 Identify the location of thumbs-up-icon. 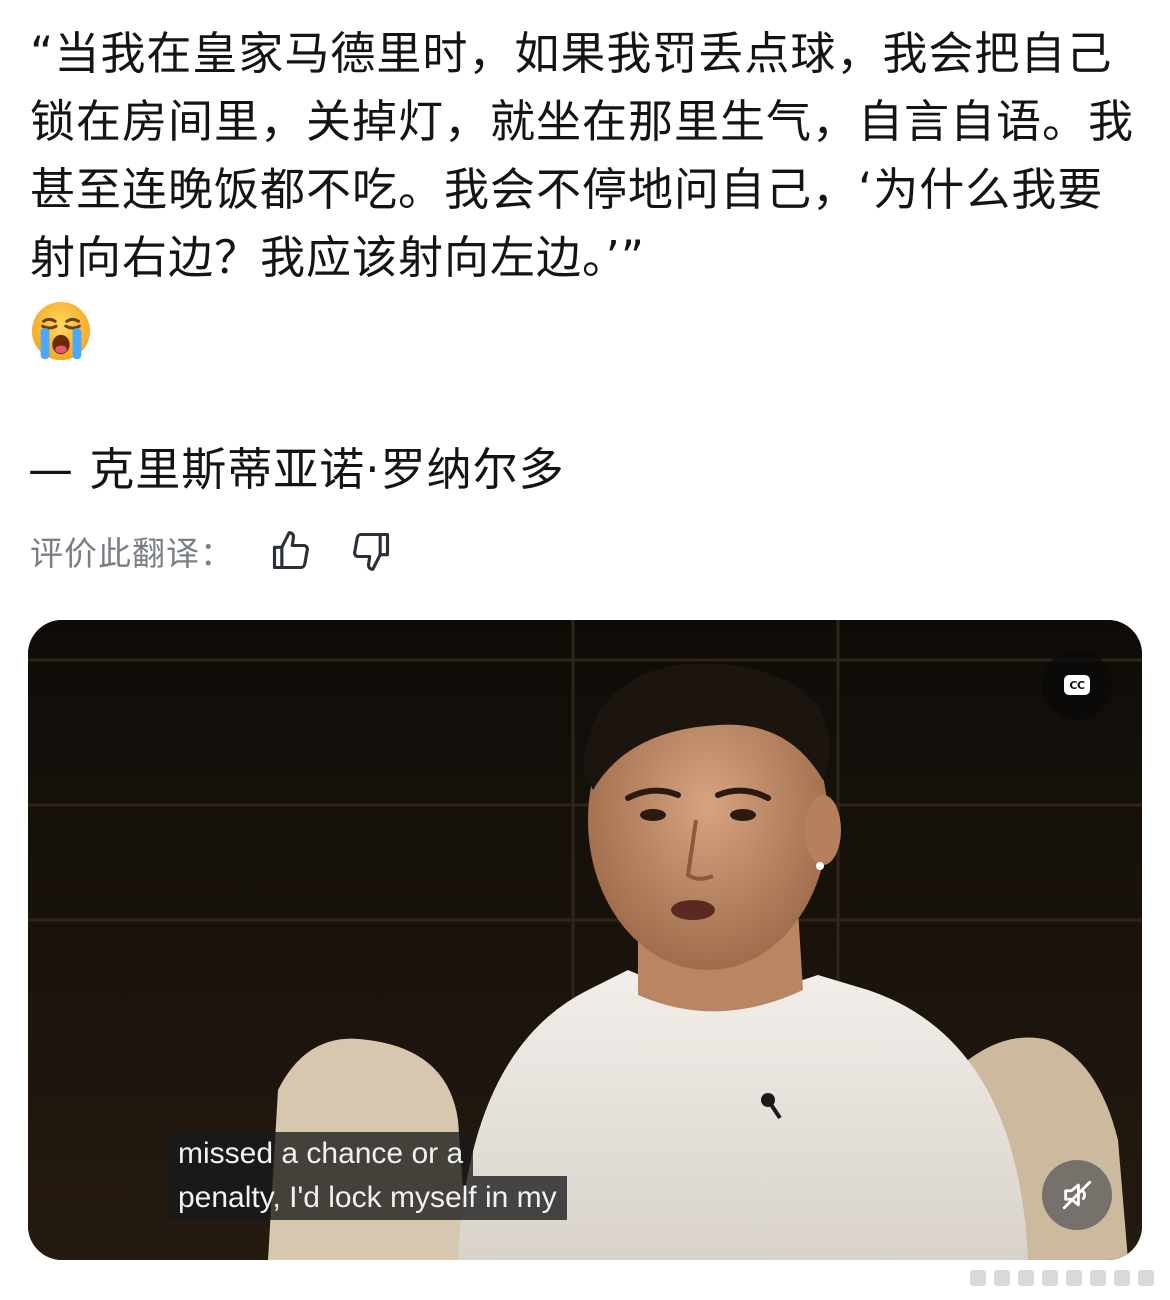
(290, 550).